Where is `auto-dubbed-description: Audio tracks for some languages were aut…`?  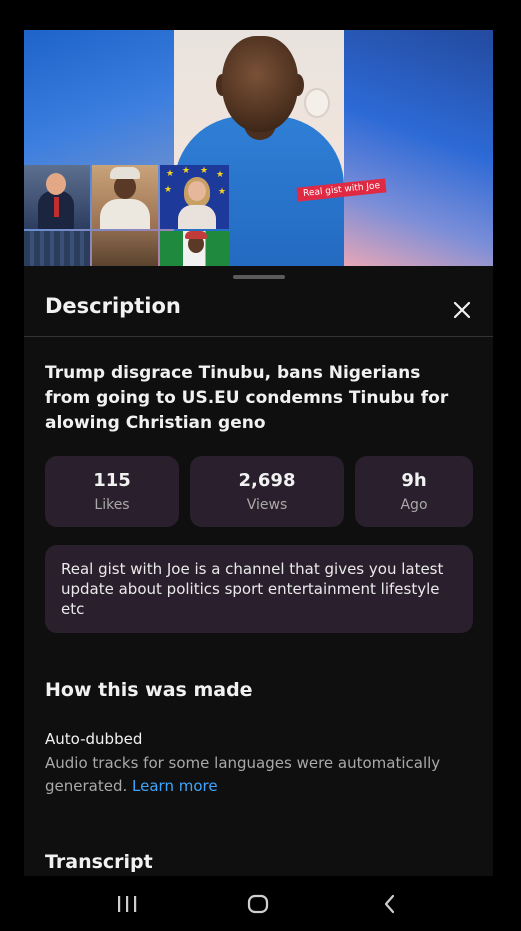
auto-dubbed-description: Audio tracks for some languages were aut… is located at coordinates (243, 774).